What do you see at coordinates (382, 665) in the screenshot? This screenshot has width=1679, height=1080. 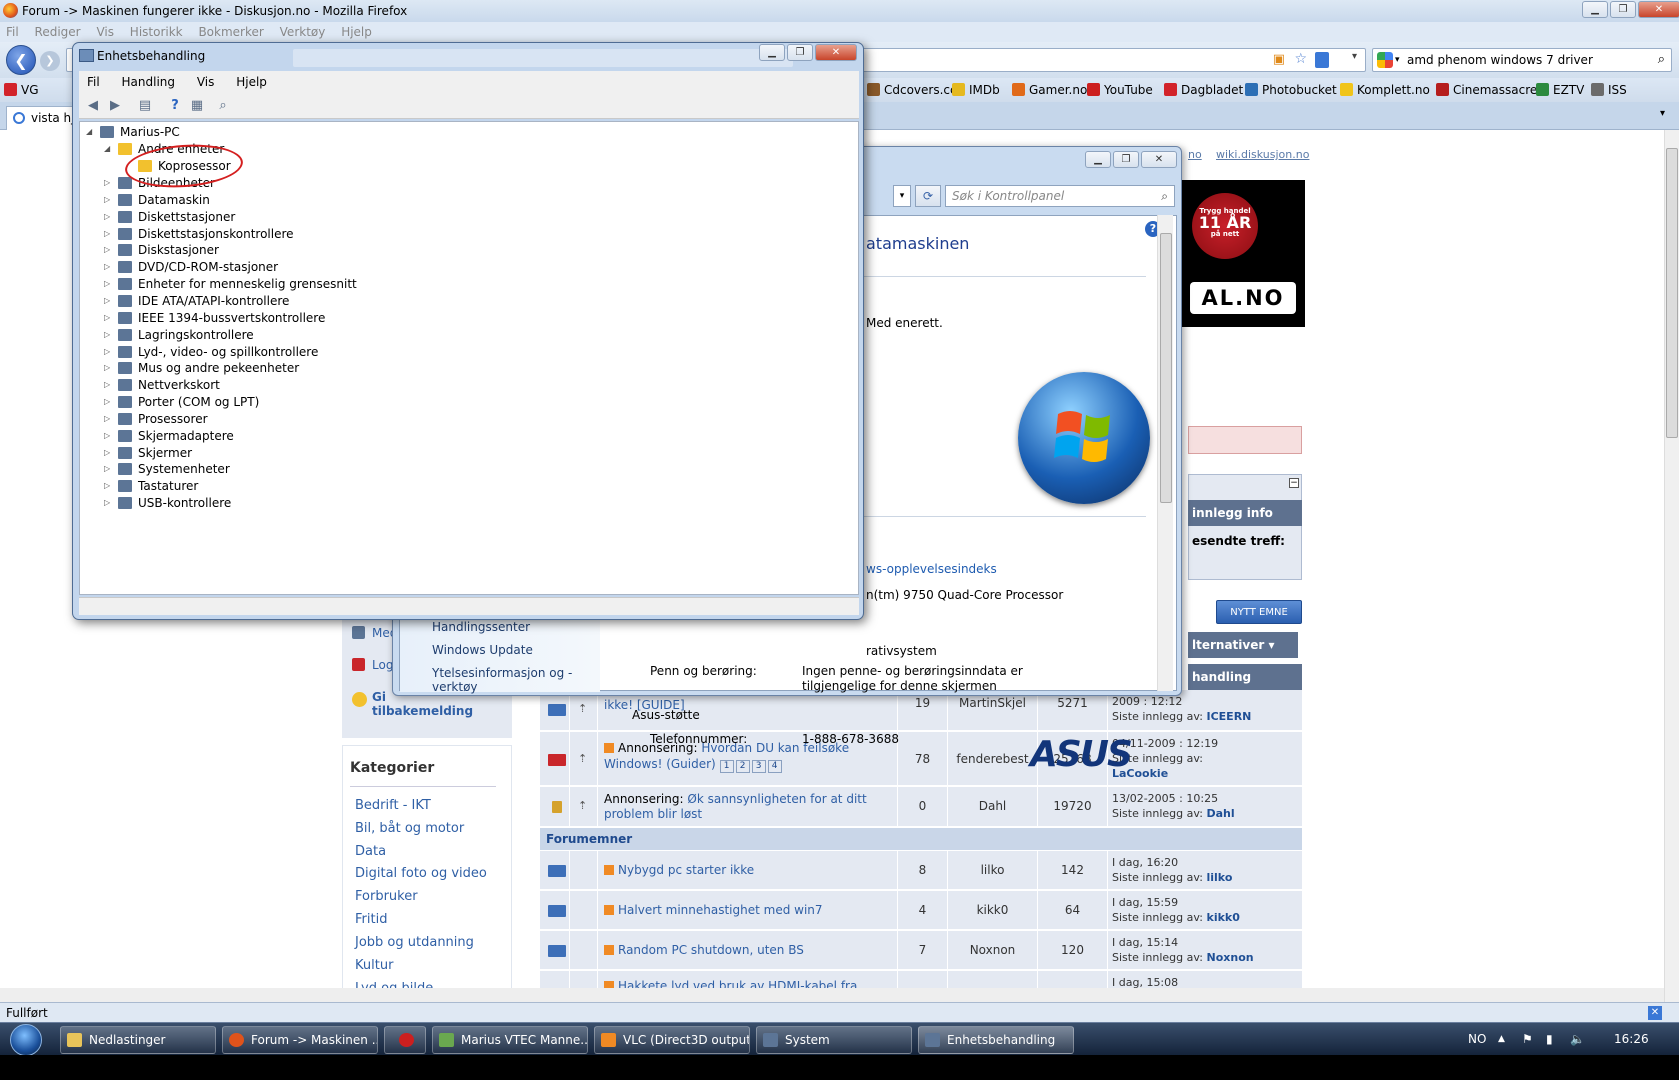 I see `logout-link: Log` at bounding box center [382, 665].